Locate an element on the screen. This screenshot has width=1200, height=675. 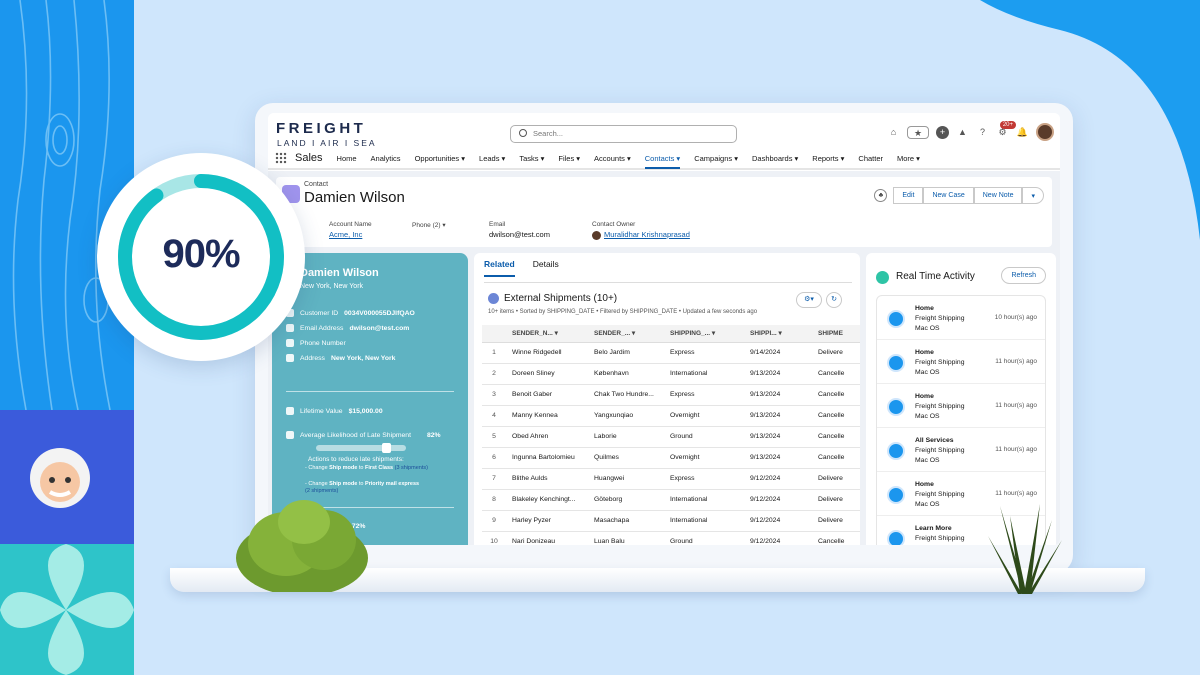
account-link: Acme, Inc is located at coordinates (350, 234).